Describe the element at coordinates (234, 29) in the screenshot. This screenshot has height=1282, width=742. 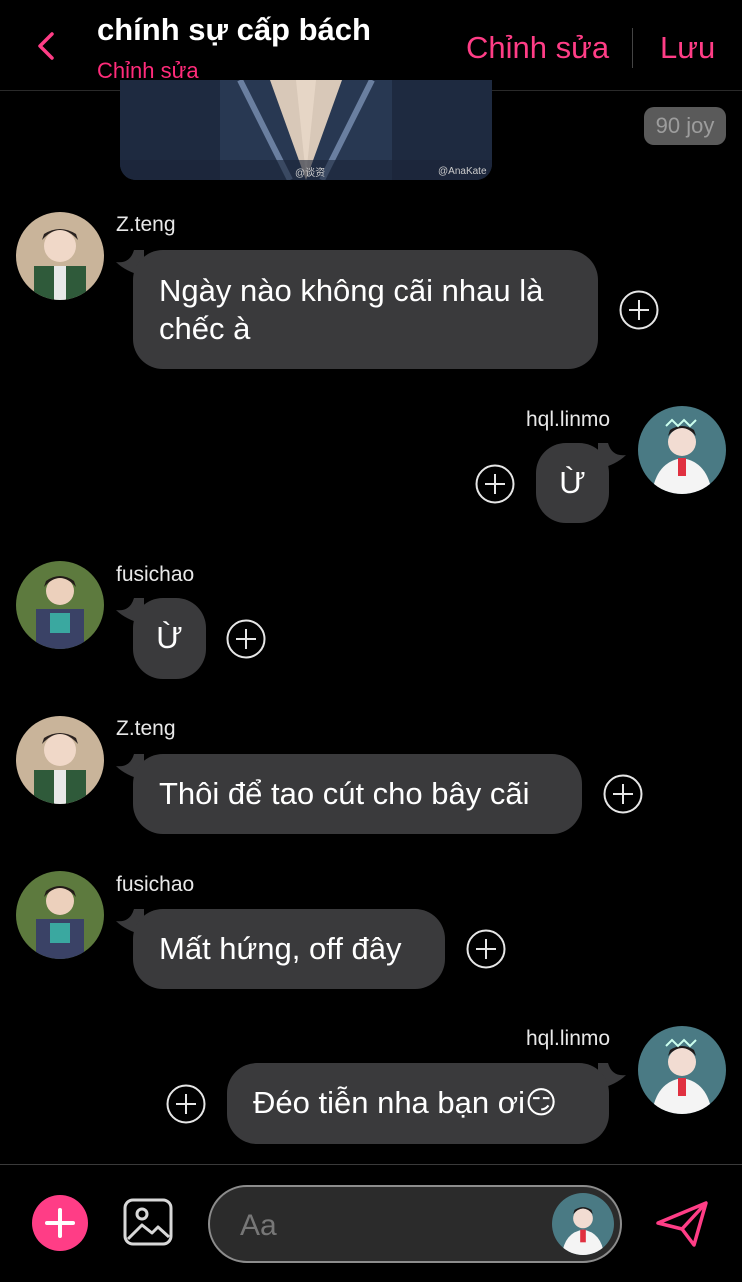
I see `chat-title: chính sự cấp bách` at that location.